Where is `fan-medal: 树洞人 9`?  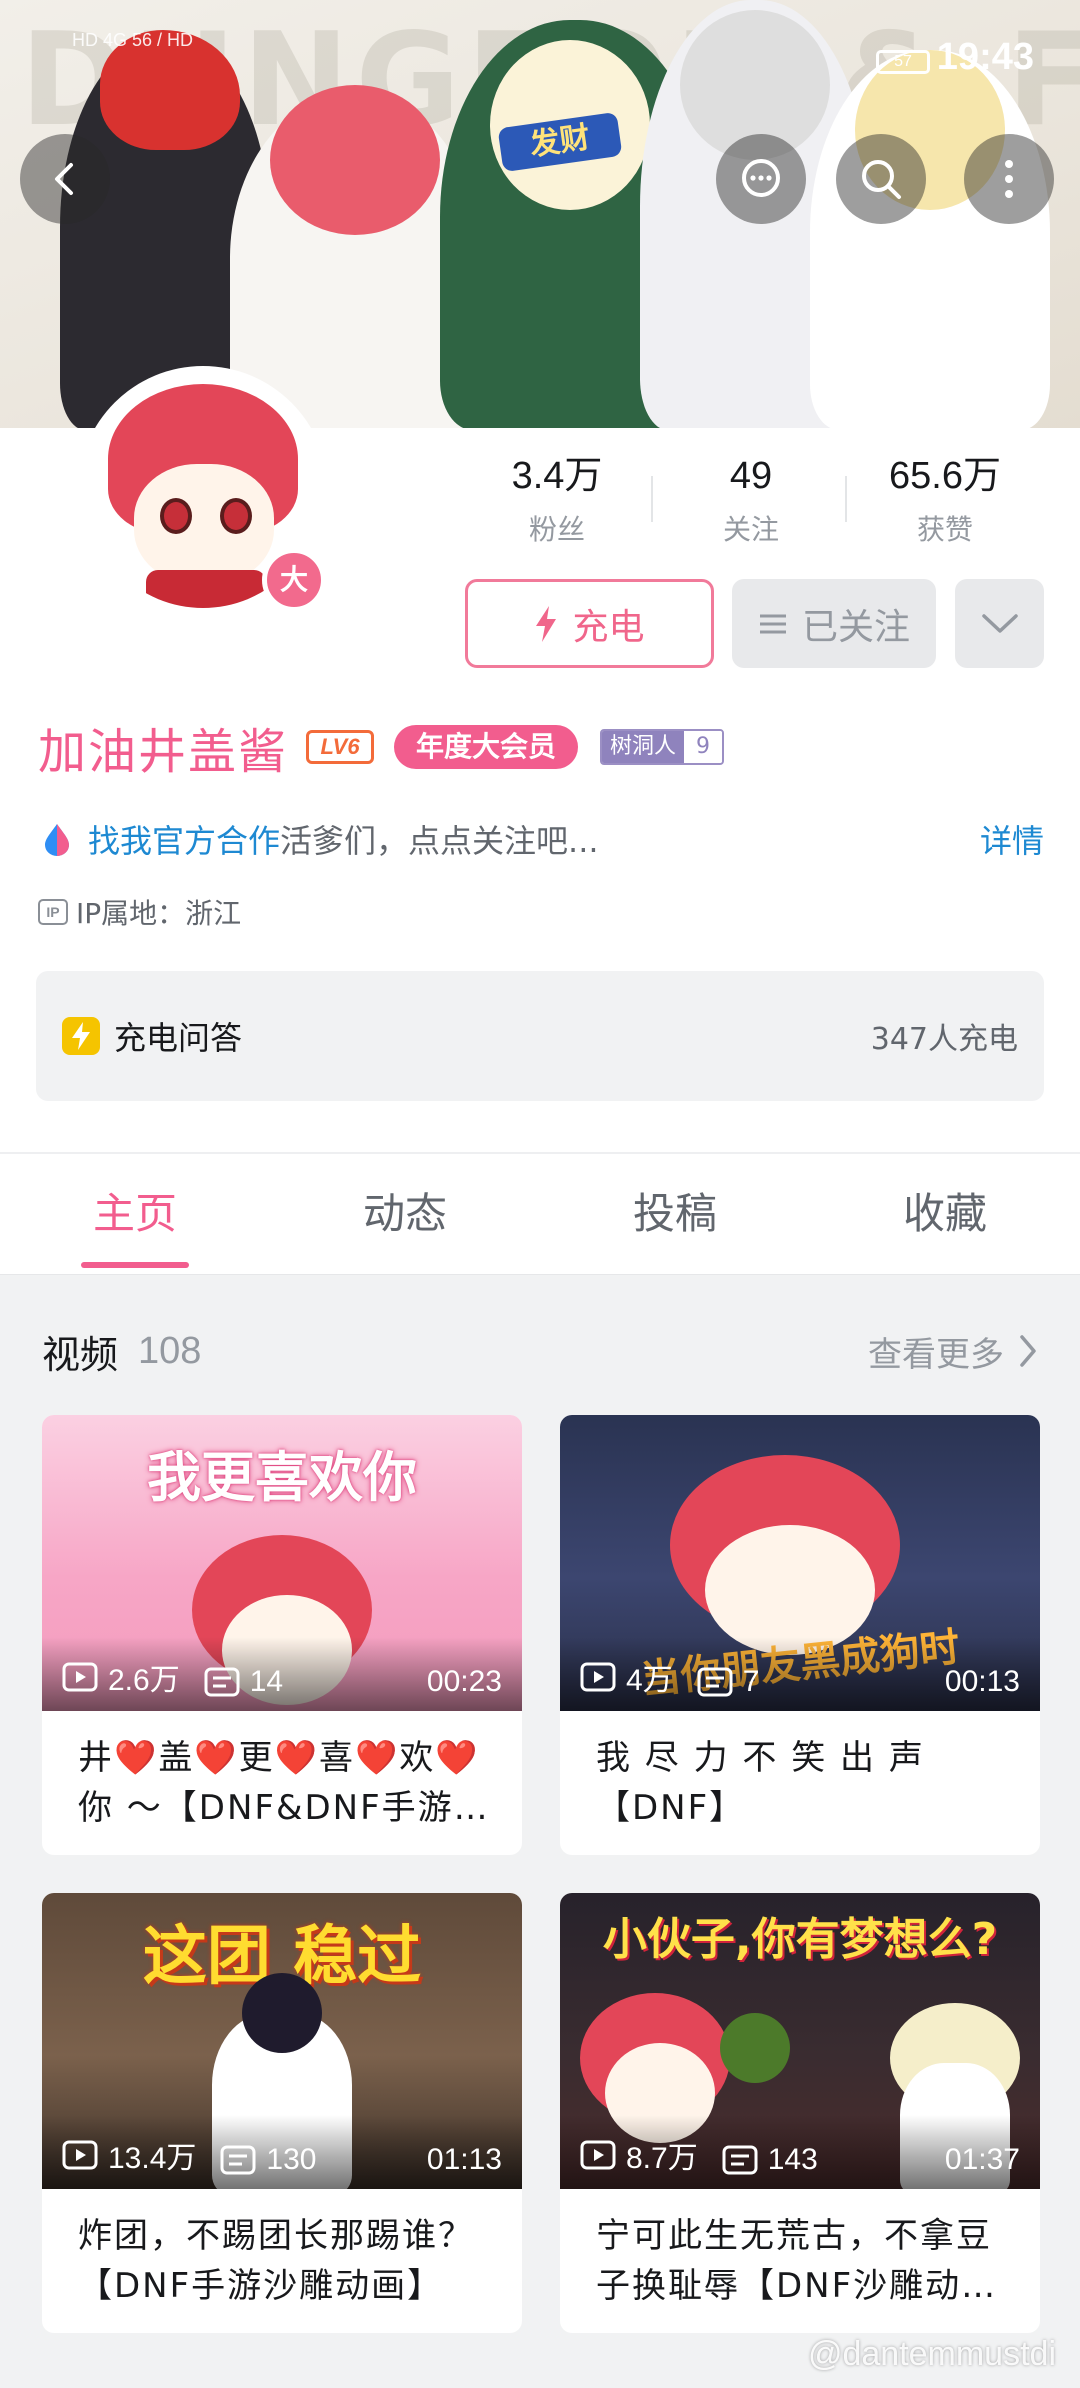 fan-medal: 树洞人 9 is located at coordinates (662, 747).